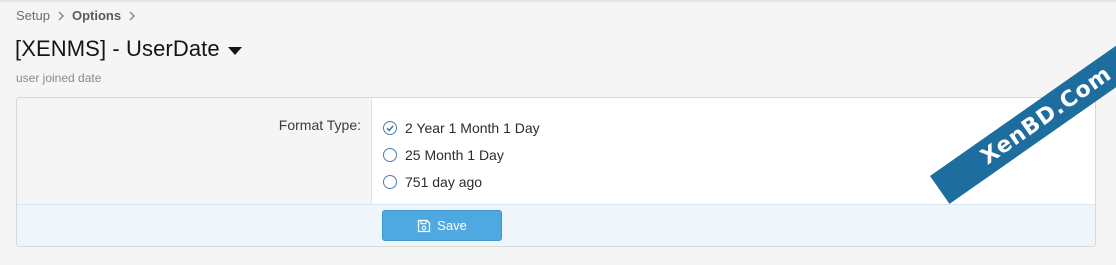 Image resolution: width=1116 pixels, height=265 pixels. What do you see at coordinates (96, 15) in the screenshot?
I see `breadcrumb-options: Options` at bounding box center [96, 15].